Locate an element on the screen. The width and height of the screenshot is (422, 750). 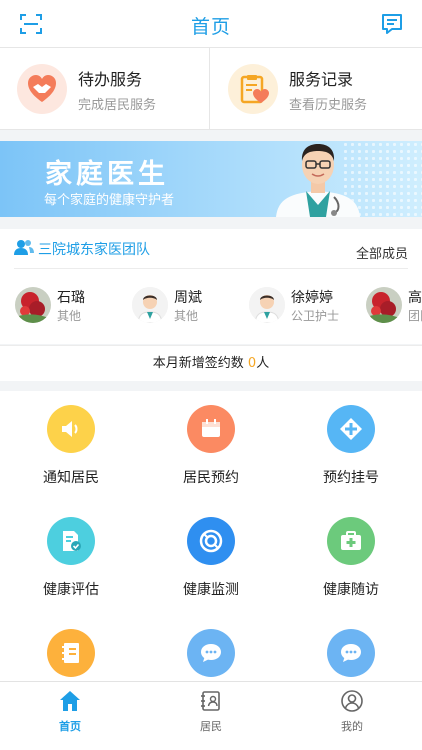
service-record-subtitle: 查看历史服务 is located at coordinates (328, 105).